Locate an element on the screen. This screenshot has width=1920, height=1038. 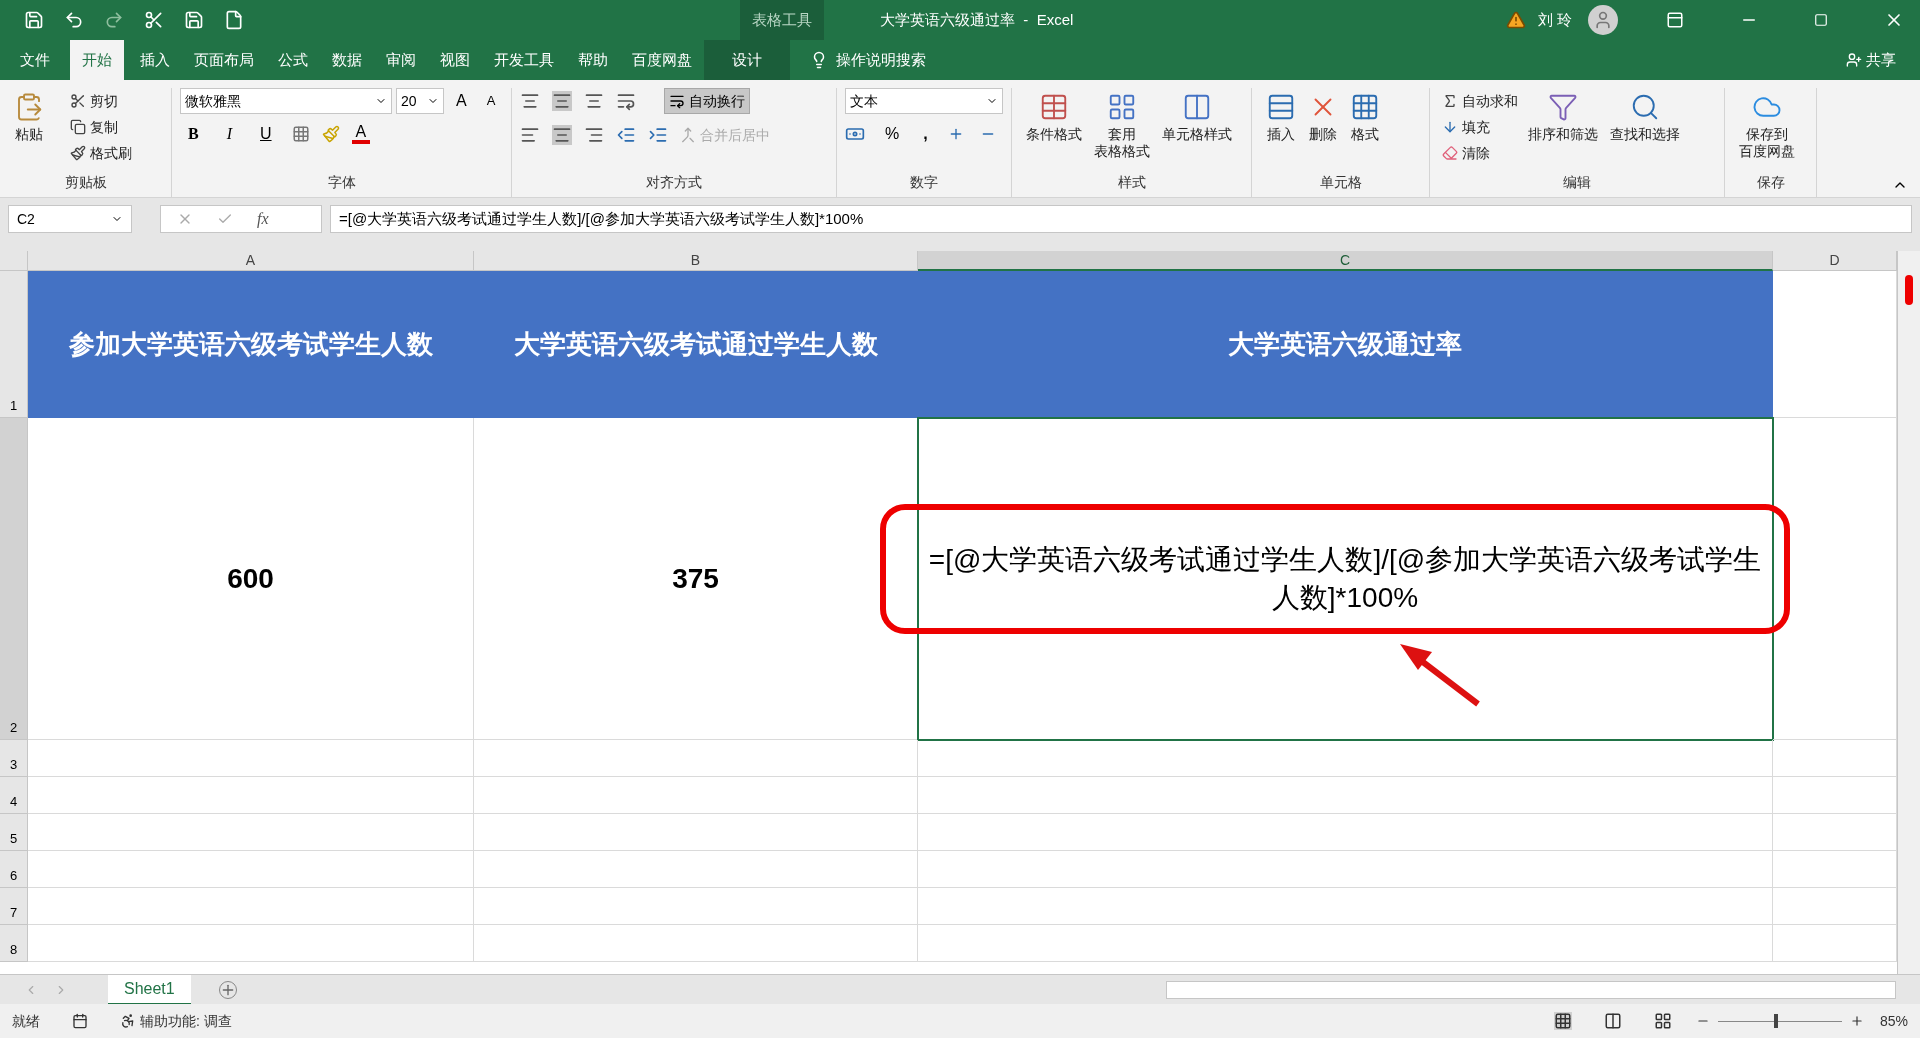
cell-styles-button: 单元格样式 is located at coordinates (1197, 115).